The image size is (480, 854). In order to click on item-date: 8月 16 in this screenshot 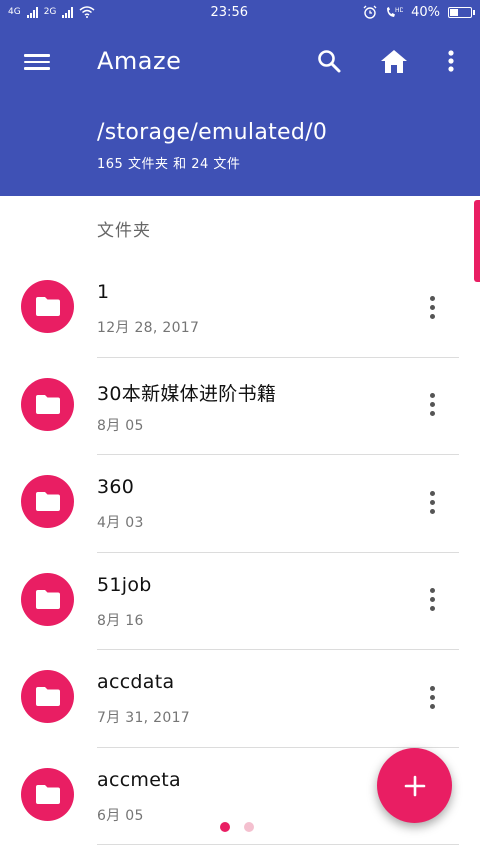, I will do `click(120, 620)`.